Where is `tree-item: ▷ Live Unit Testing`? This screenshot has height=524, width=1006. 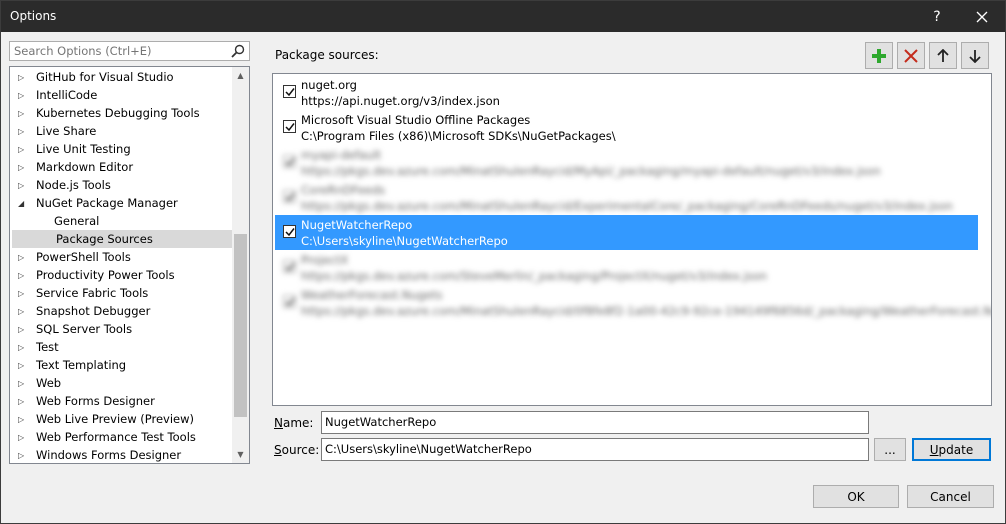
tree-item: ▷ Live Unit Testing is located at coordinates (121, 149).